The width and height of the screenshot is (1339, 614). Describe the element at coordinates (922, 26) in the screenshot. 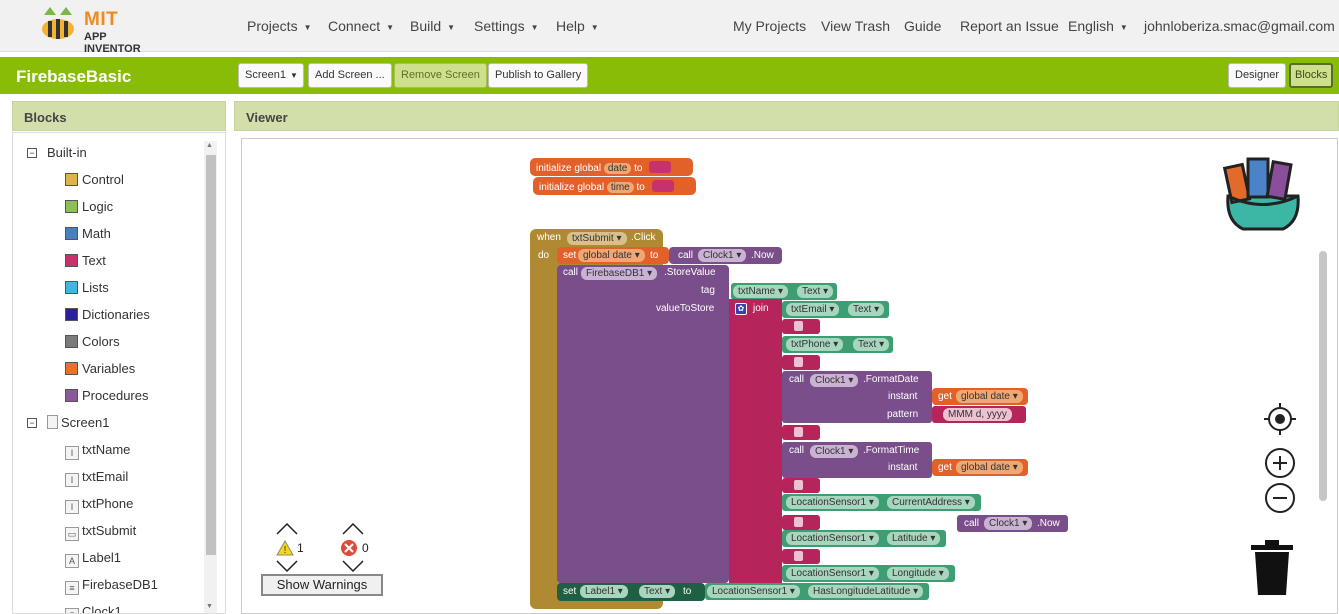

I see `link-guide: Guide` at that location.